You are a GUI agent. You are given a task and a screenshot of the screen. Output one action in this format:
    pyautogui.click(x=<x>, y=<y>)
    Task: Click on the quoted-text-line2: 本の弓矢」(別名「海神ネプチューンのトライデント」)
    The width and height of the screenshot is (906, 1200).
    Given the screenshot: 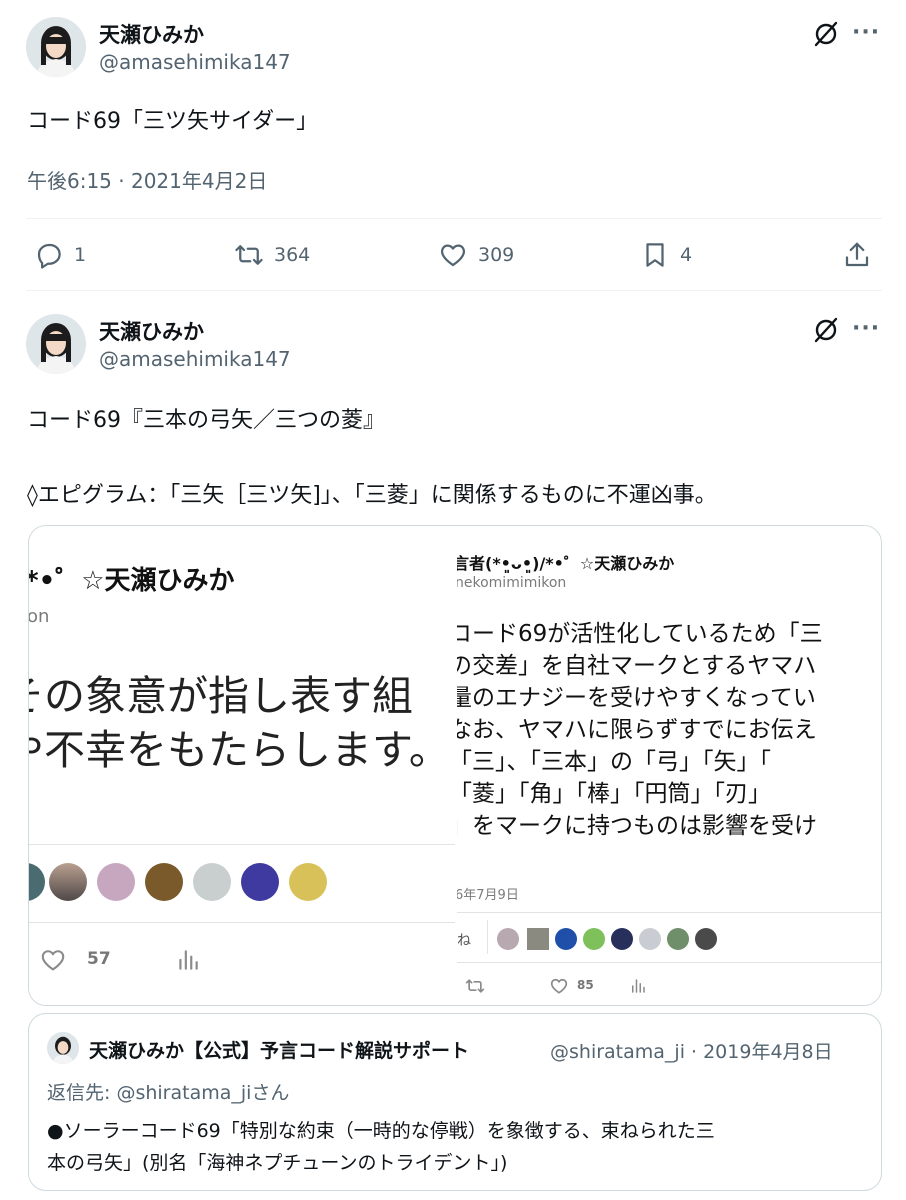 What is the action you would take?
    pyautogui.click(x=277, y=1163)
    